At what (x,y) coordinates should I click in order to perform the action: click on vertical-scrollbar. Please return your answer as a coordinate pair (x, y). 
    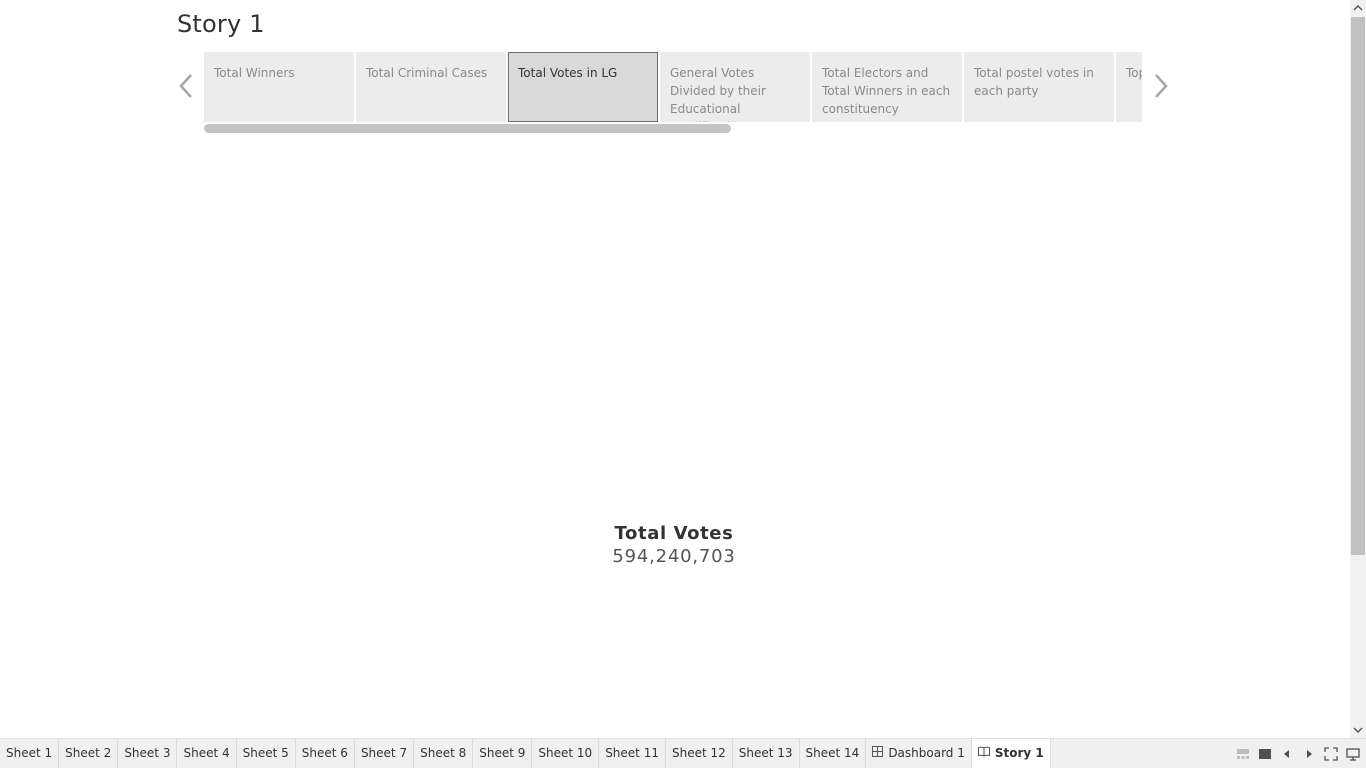
    Looking at the image, I should click on (1358, 369).